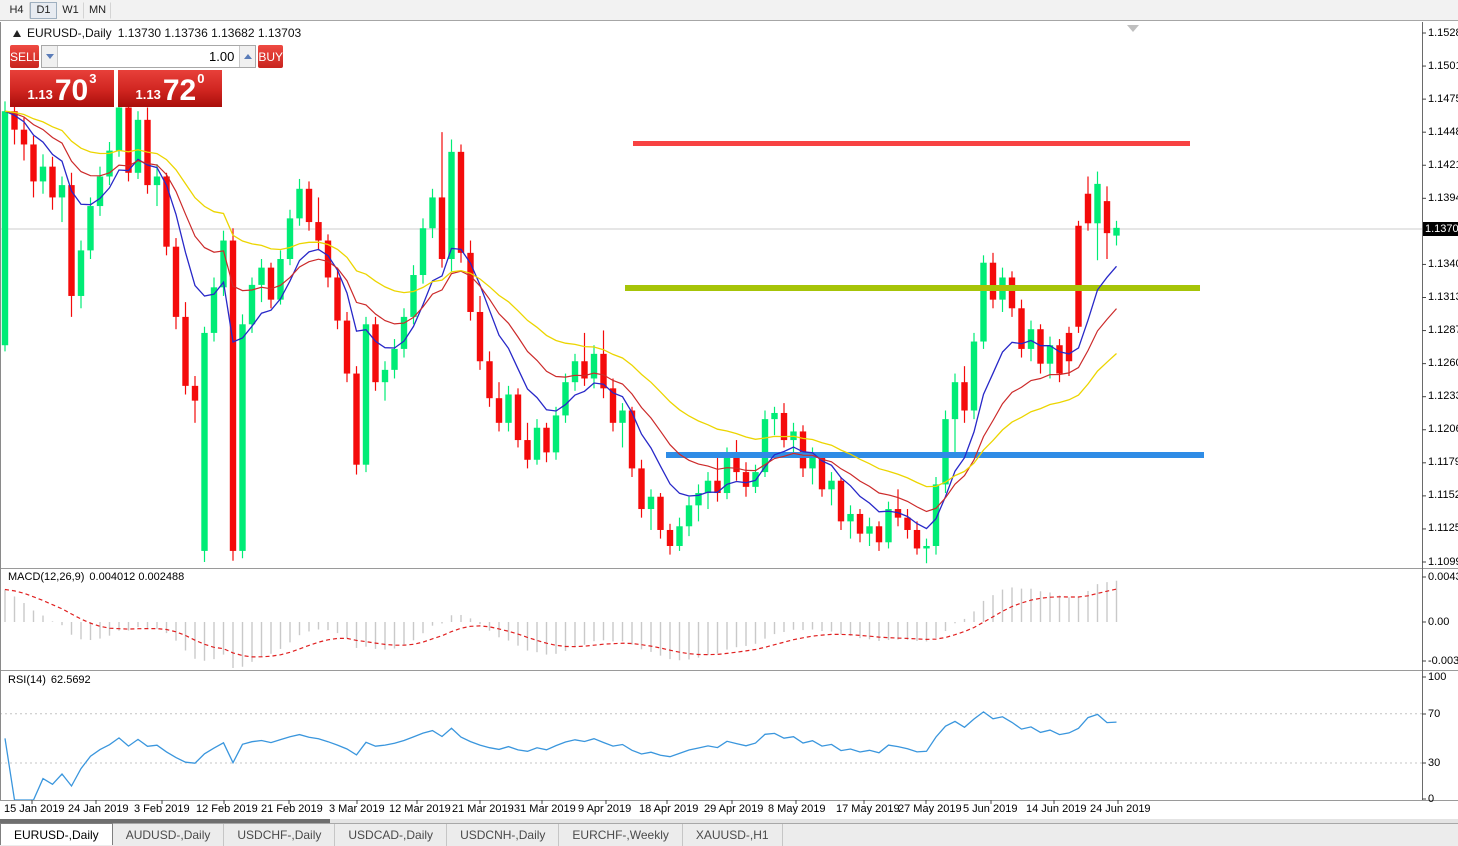 Image resolution: width=1458 pixels, height=846 pixels. I want to click on buy-button: BUY, so click(271, 56).